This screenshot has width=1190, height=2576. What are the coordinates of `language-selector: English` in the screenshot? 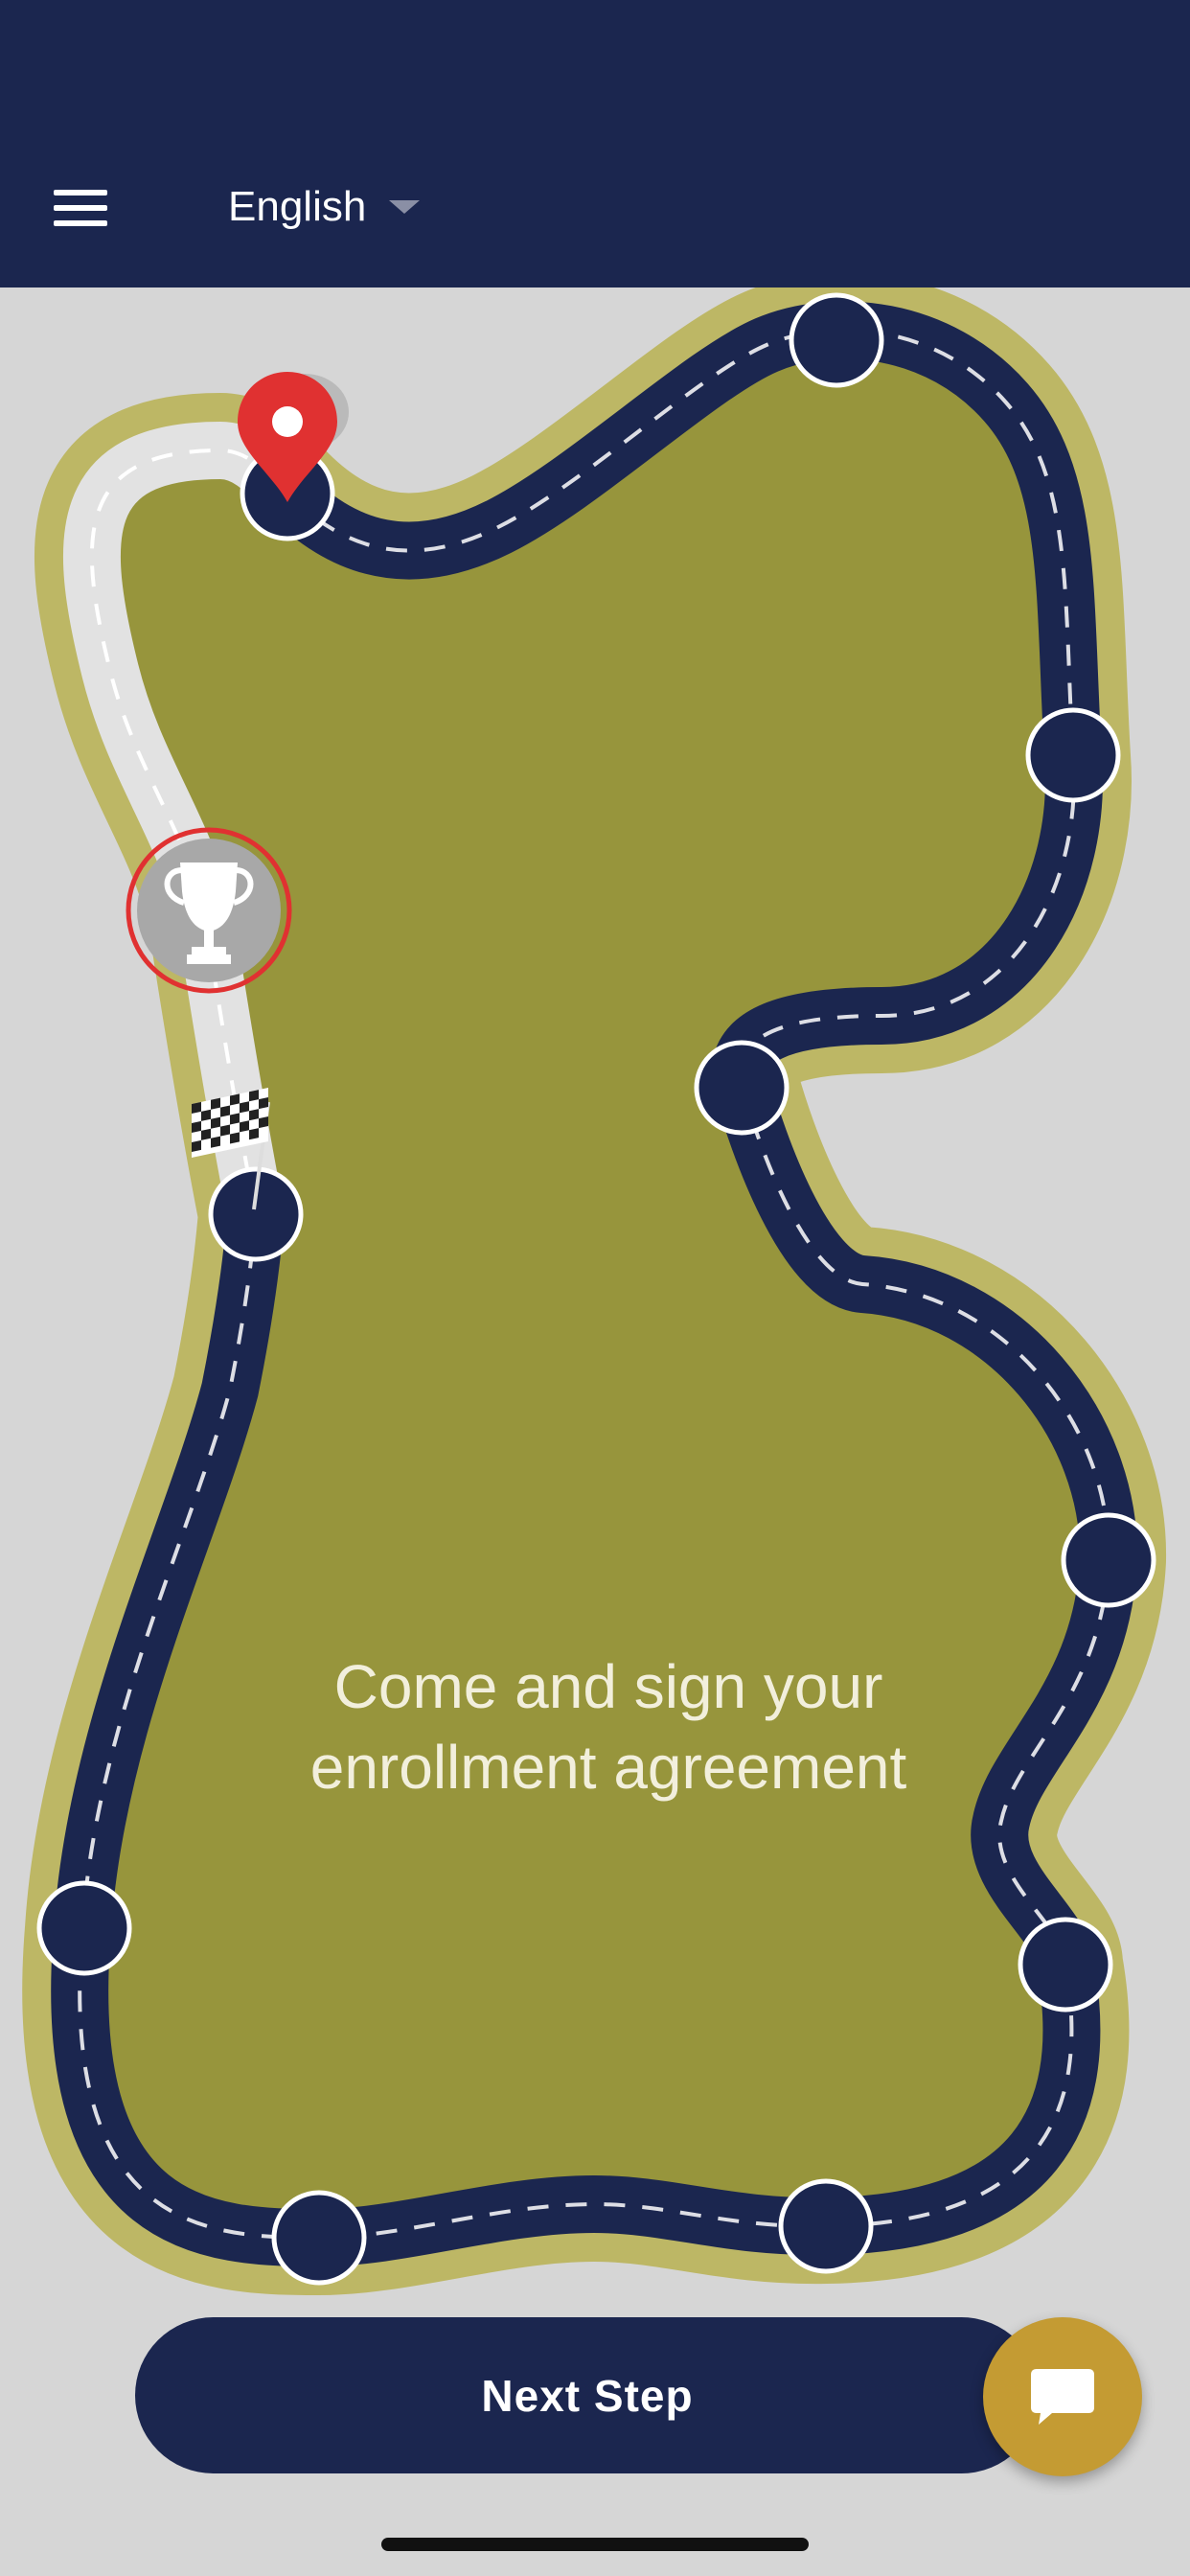 It's located at (325, 207).